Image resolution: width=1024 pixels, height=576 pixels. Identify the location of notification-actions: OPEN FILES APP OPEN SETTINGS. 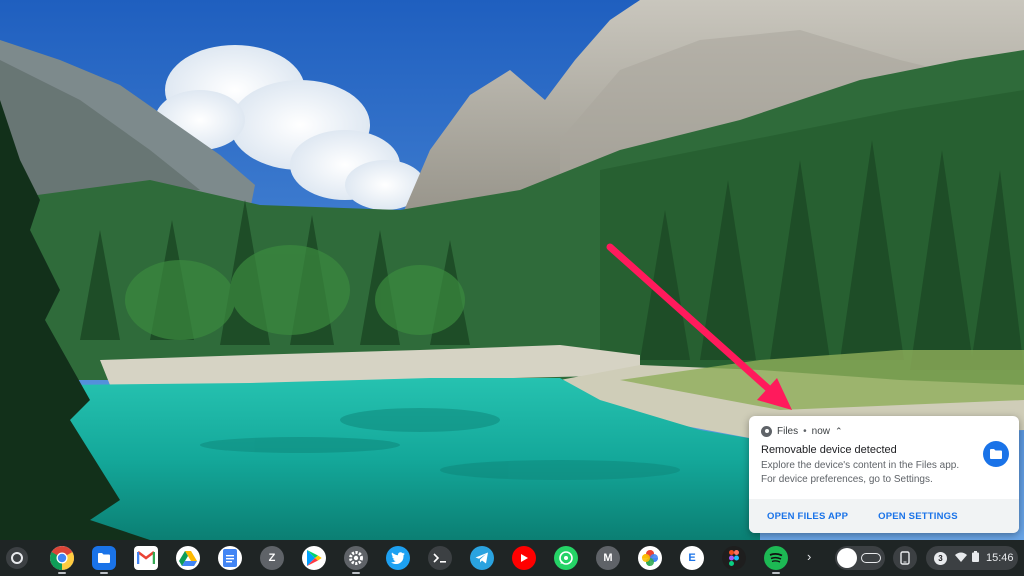
(884, 516).